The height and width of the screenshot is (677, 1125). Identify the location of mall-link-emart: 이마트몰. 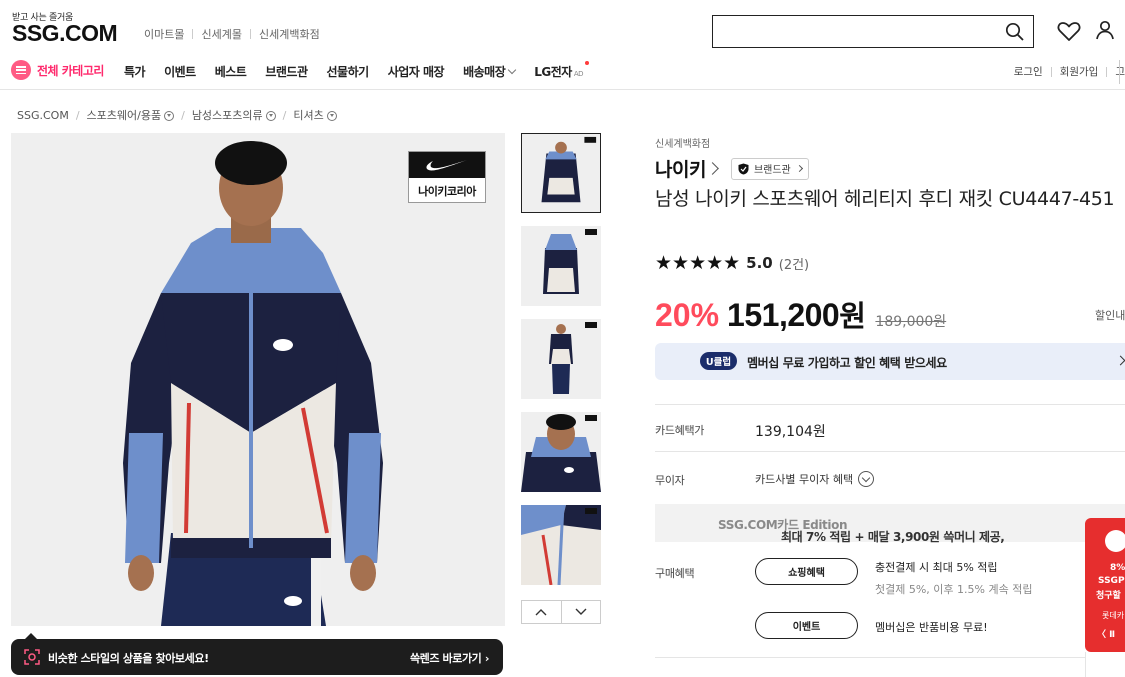
(164, 34).